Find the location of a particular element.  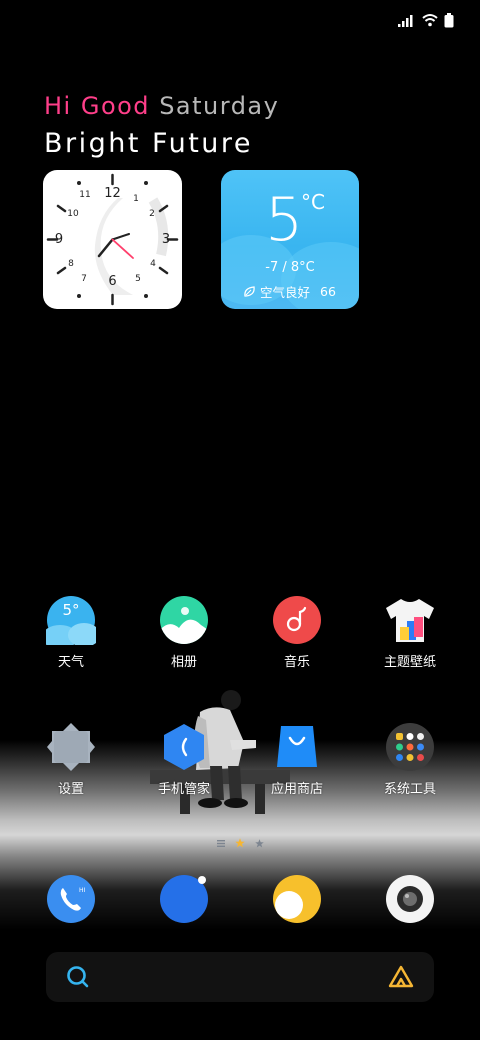

clock-num-9: 9 is located at coordinates (59, 239).